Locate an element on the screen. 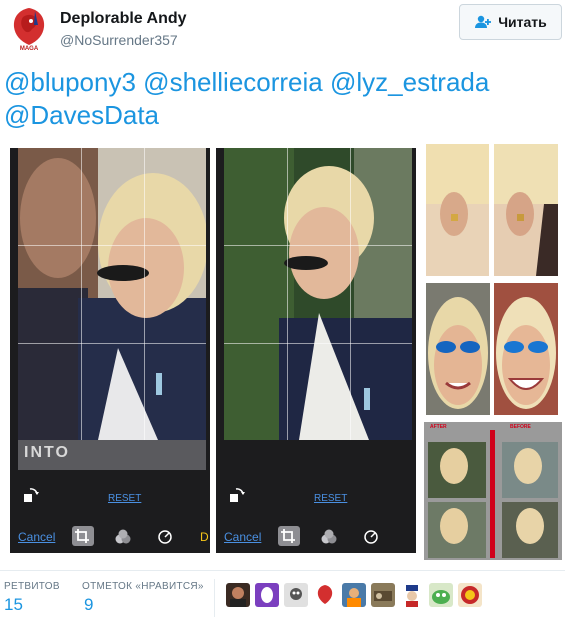 This screenshot has width=565, height=632. retweets-label: РЕТВИТОВ is located at coordinates (32, 586).